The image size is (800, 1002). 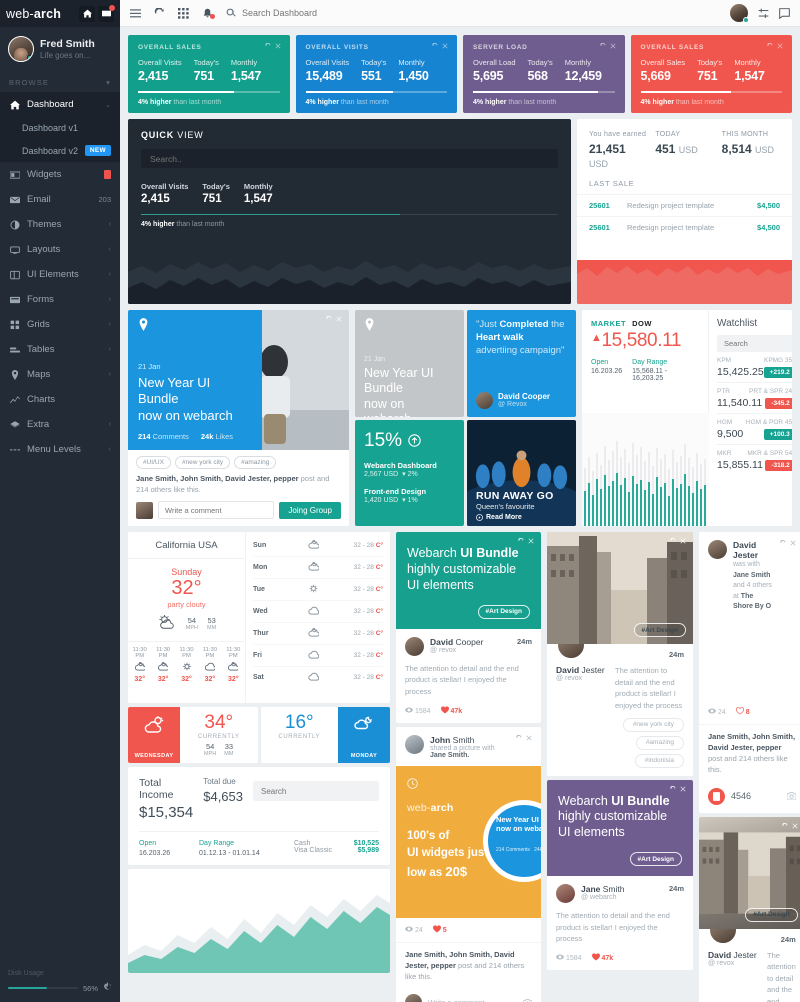 What do you see at coordinates (60, 249) in the screenshot?
I see `sidebar-item-layouts: Layouts ‹` at bounding box center [60, 249].